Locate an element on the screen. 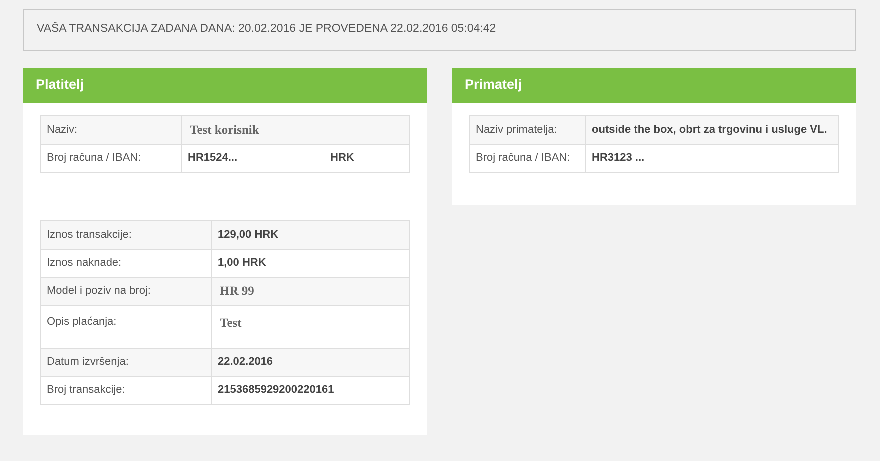 This screenshot has height=461, width=880. field-value: Test korisnik is located at coordinates (224, 130).